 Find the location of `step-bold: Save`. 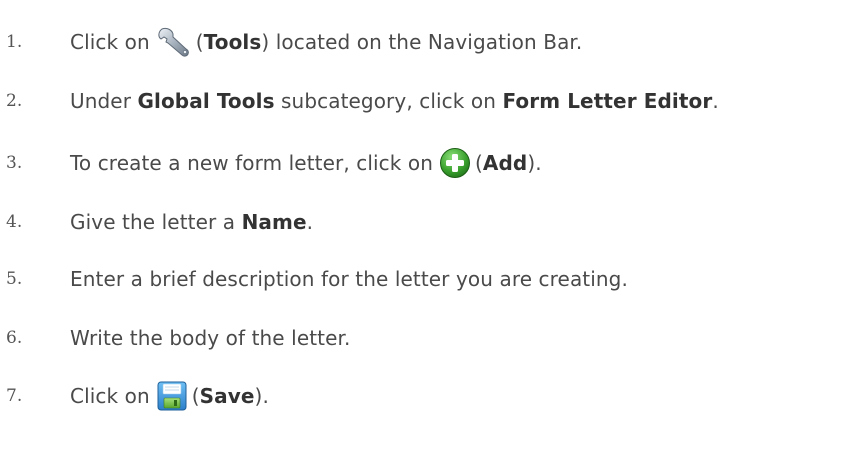

step-bold: Save is located at coordinates (227, 396).